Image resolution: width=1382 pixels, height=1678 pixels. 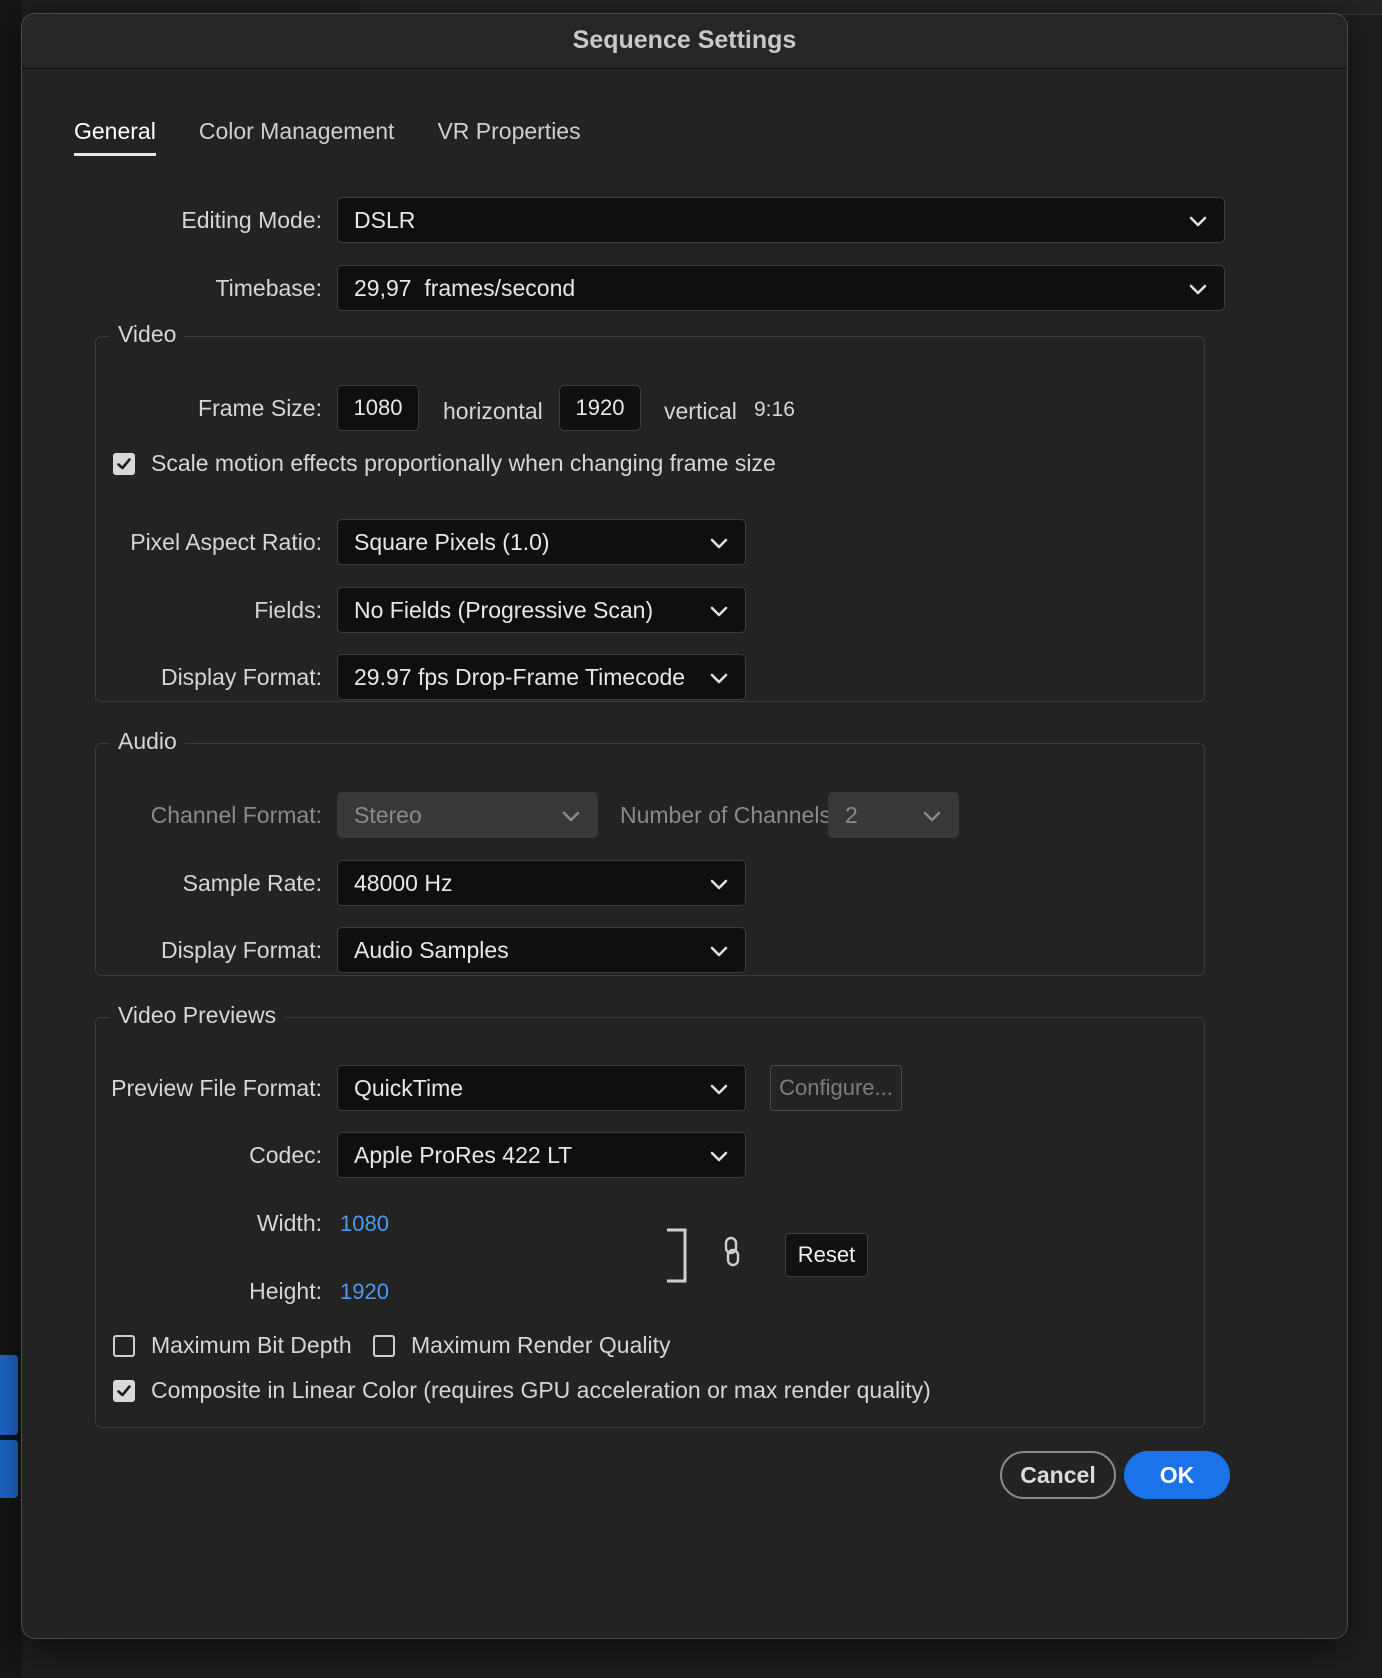 What do you see at coordinates (378, 408) in the screenshot?
I see `frame-width-input: 1080` at bounding box center [378, 408].